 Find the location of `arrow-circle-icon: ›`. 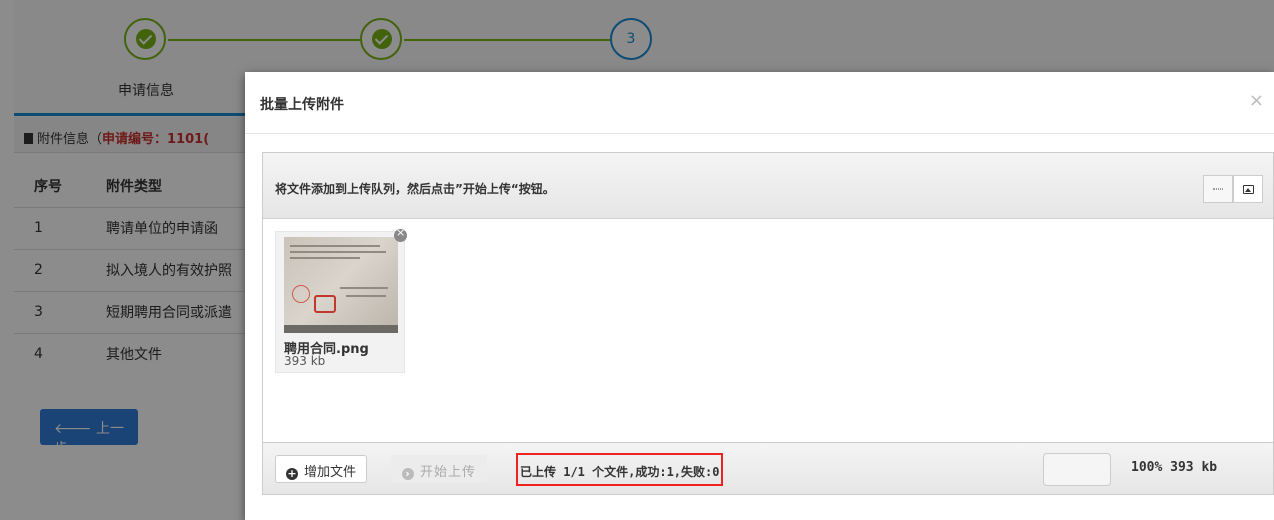

arrow-circle-icon: › is located at coordinates (408, 474).